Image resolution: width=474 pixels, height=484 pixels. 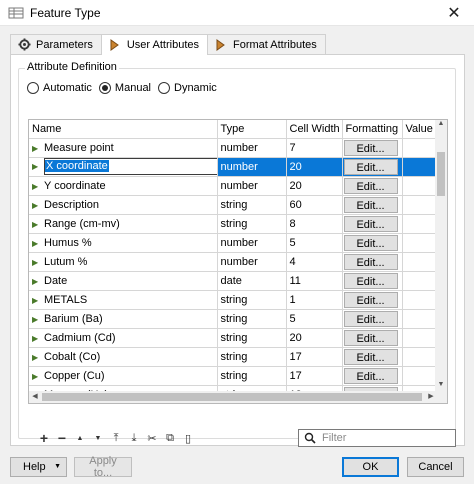 What do you see at coordinates (252, 129) in the screenshot?
I see `column-header-type: Type` at bounding box center [252, 129].